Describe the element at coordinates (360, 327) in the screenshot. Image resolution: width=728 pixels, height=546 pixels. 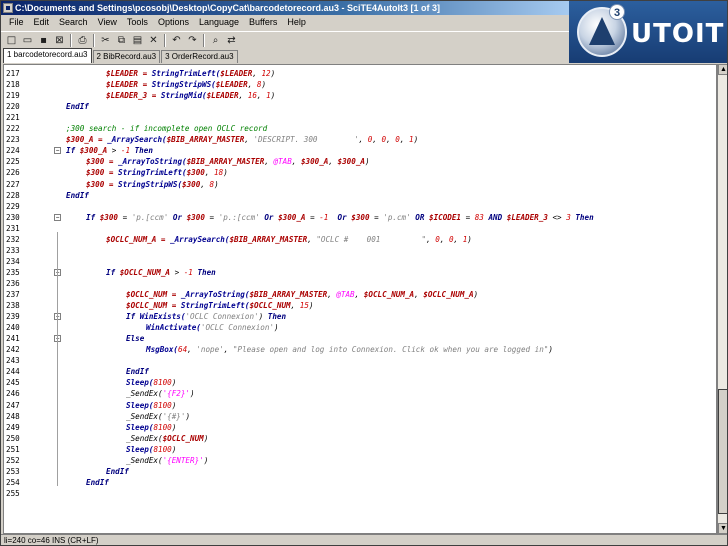
I see `code-line: 240 WinActivate('OCLC Connexion')` at that location.